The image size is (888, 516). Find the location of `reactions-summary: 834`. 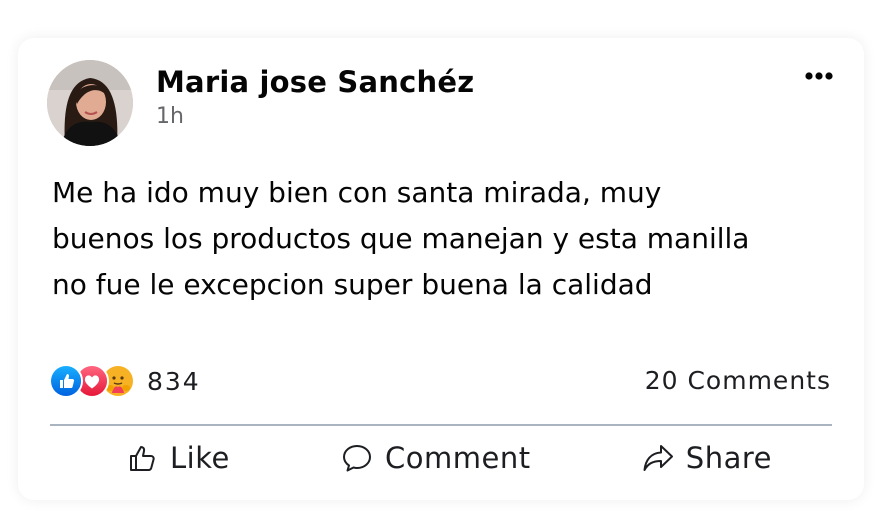

reactions-summary: 834 is located at coordinates (125, 381).